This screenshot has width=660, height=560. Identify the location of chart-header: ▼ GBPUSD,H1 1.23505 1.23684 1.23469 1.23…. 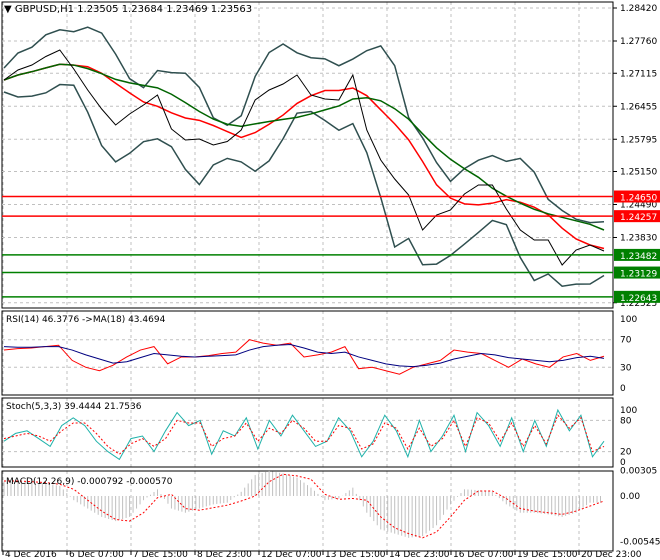
(128, 9).